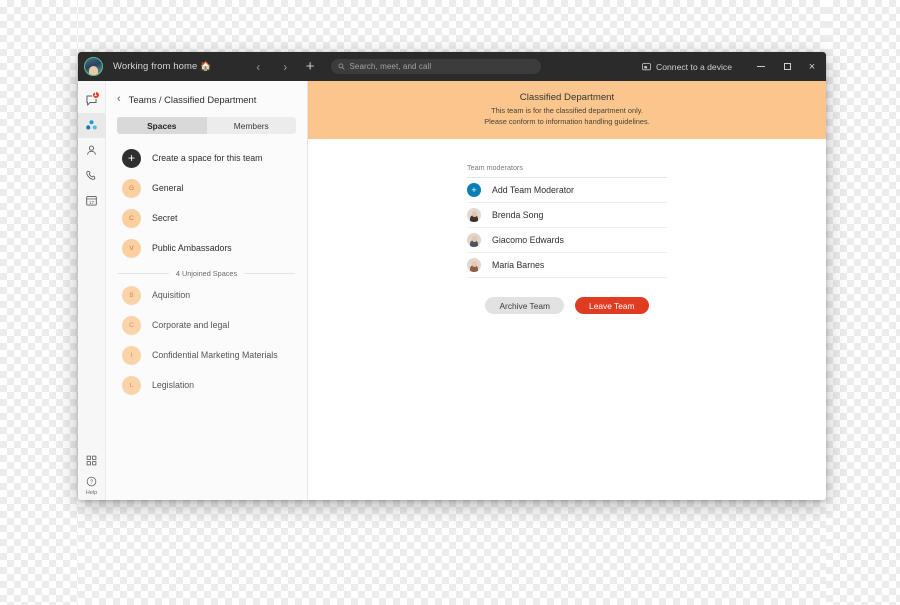  I want to click on messages-badge: 1, so click(95, 95).